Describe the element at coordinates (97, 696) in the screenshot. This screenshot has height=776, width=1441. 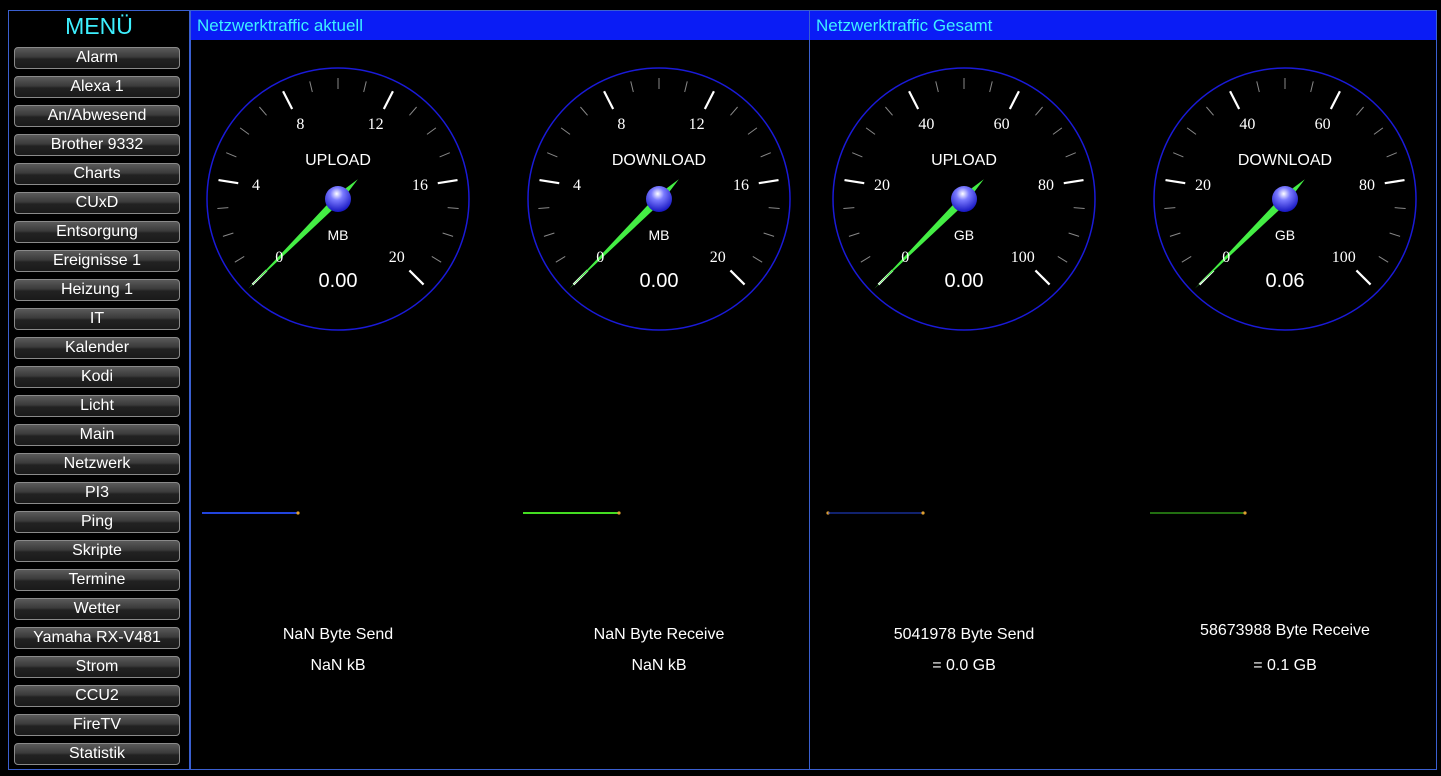
I see `menu-item-ccu2: CCU2` at that location.